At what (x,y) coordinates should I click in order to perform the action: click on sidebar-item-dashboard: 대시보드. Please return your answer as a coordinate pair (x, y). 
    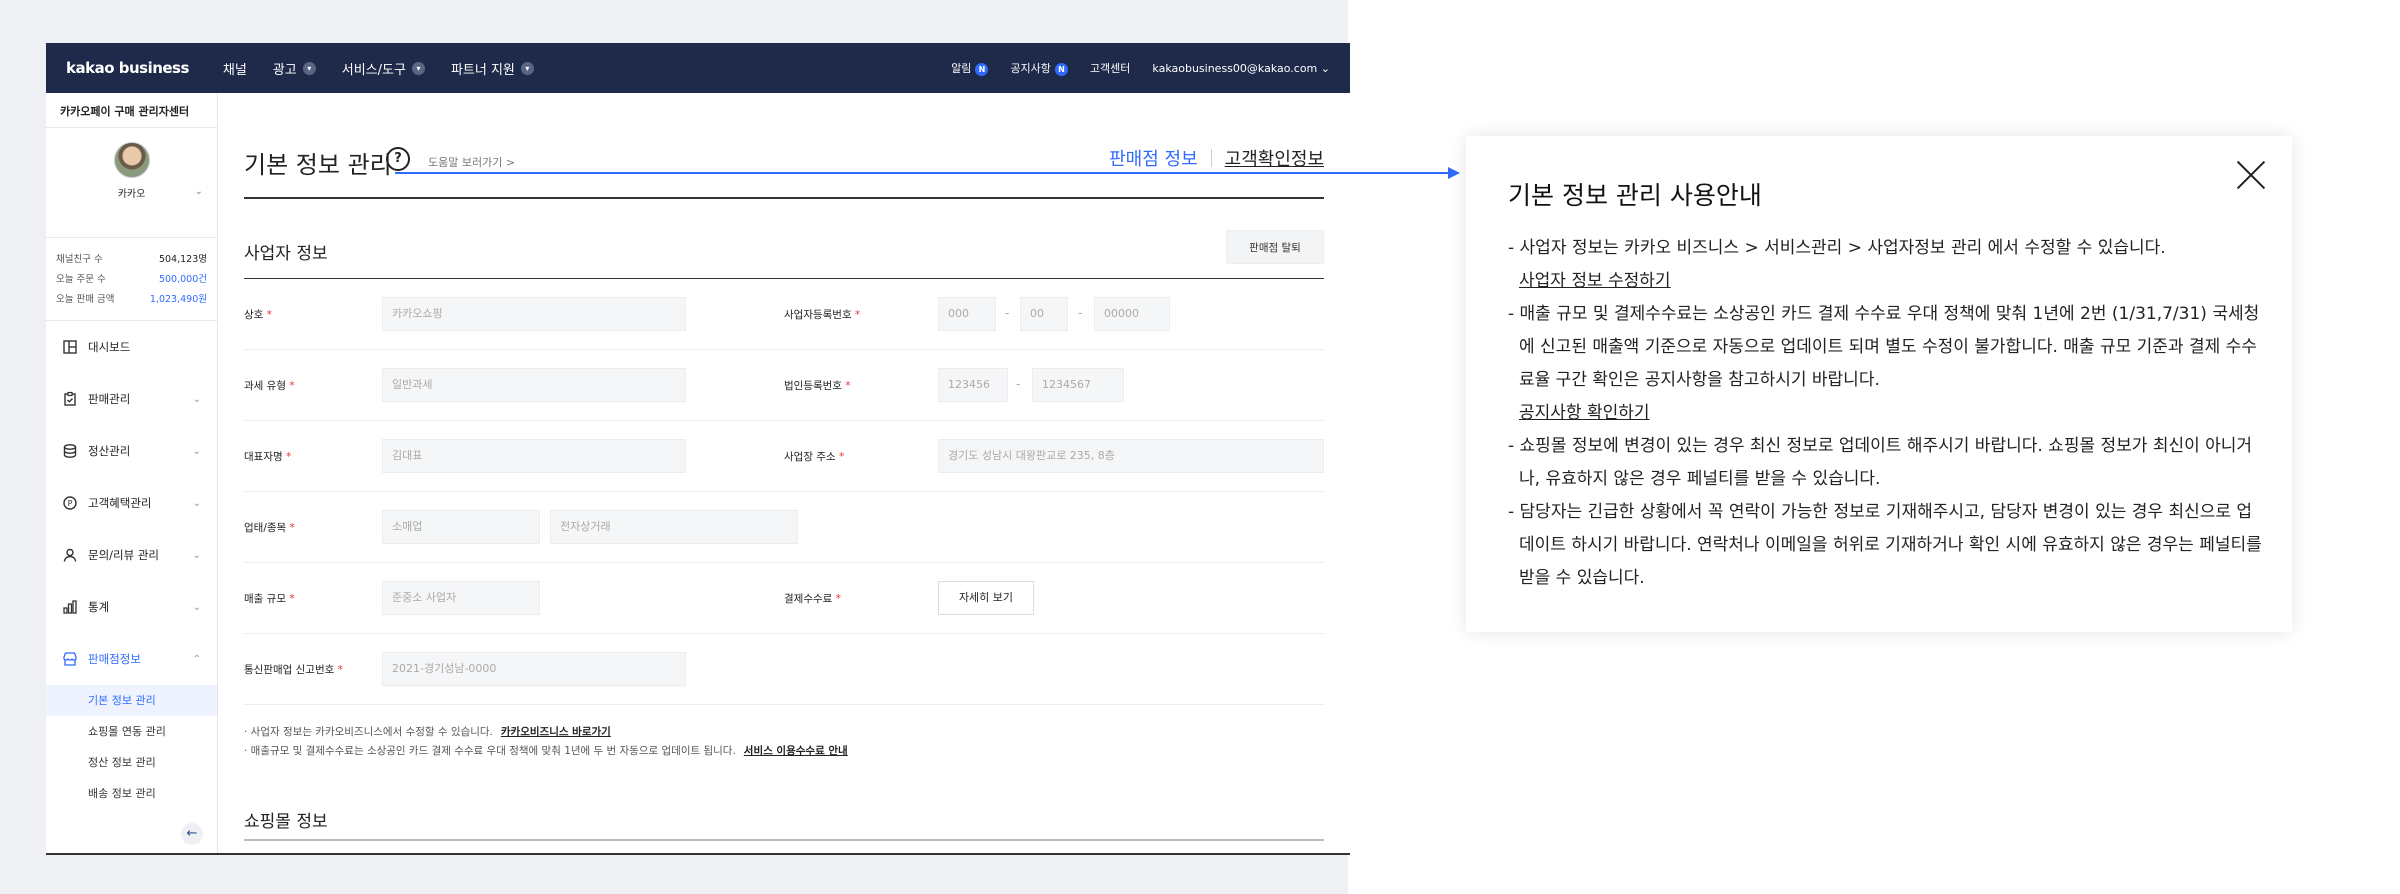
    Looking at the image, I should click on (131, 347).